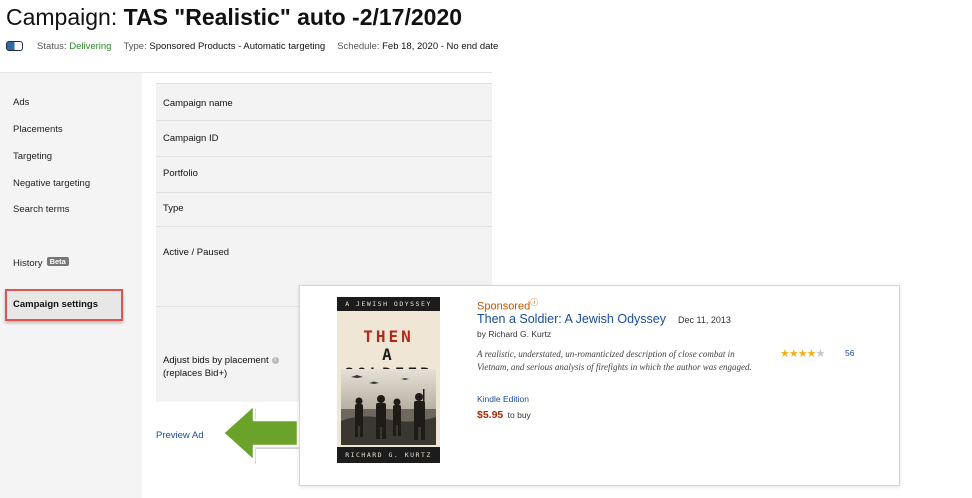 This screenshot has height=498, width=972. Describe the element at coordinates (55, 304) in the screenshot. I see `sidebar-item-label: Campaign settings` at that location.